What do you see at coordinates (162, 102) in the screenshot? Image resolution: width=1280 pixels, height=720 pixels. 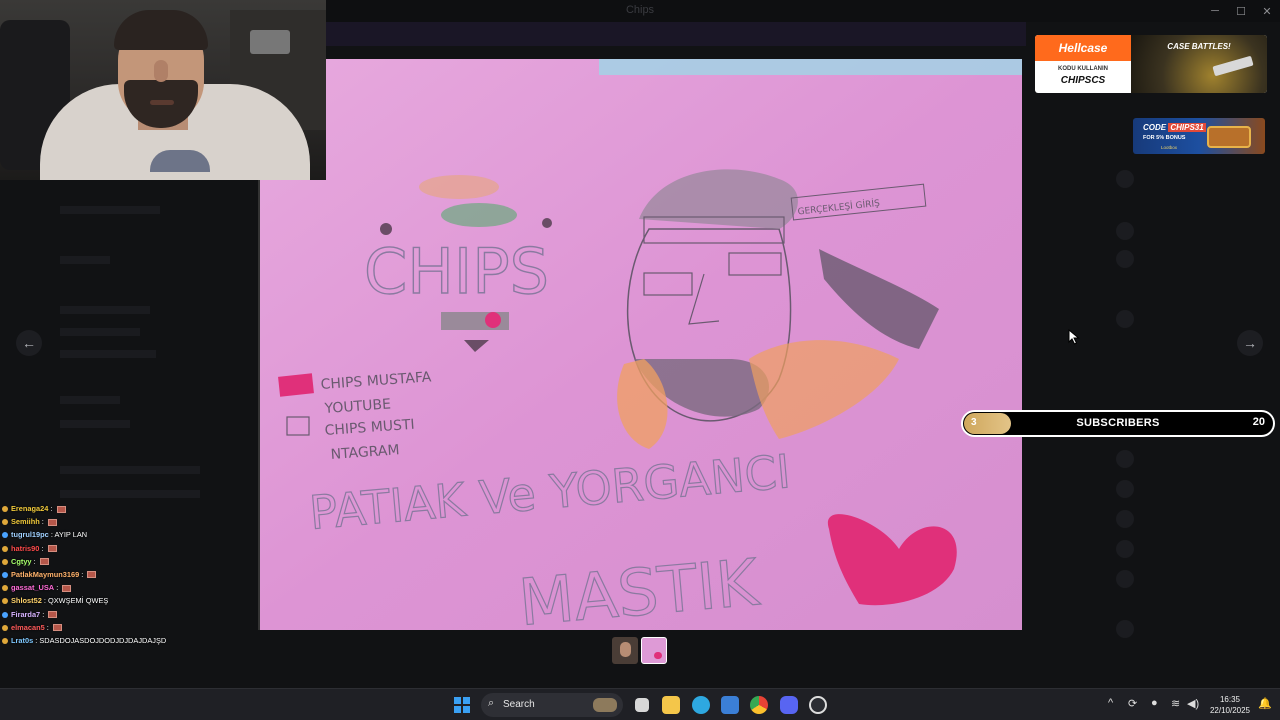 I see `webcam-mouth` at bounding box center [162, 102].